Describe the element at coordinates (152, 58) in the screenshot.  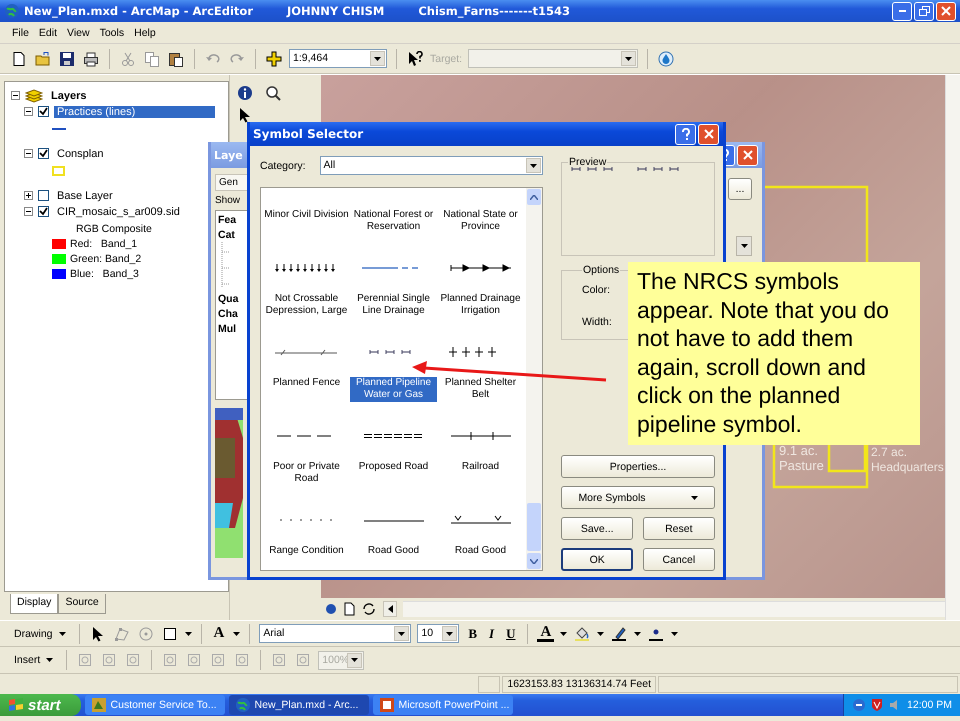
I see `copy-icon` at that location.